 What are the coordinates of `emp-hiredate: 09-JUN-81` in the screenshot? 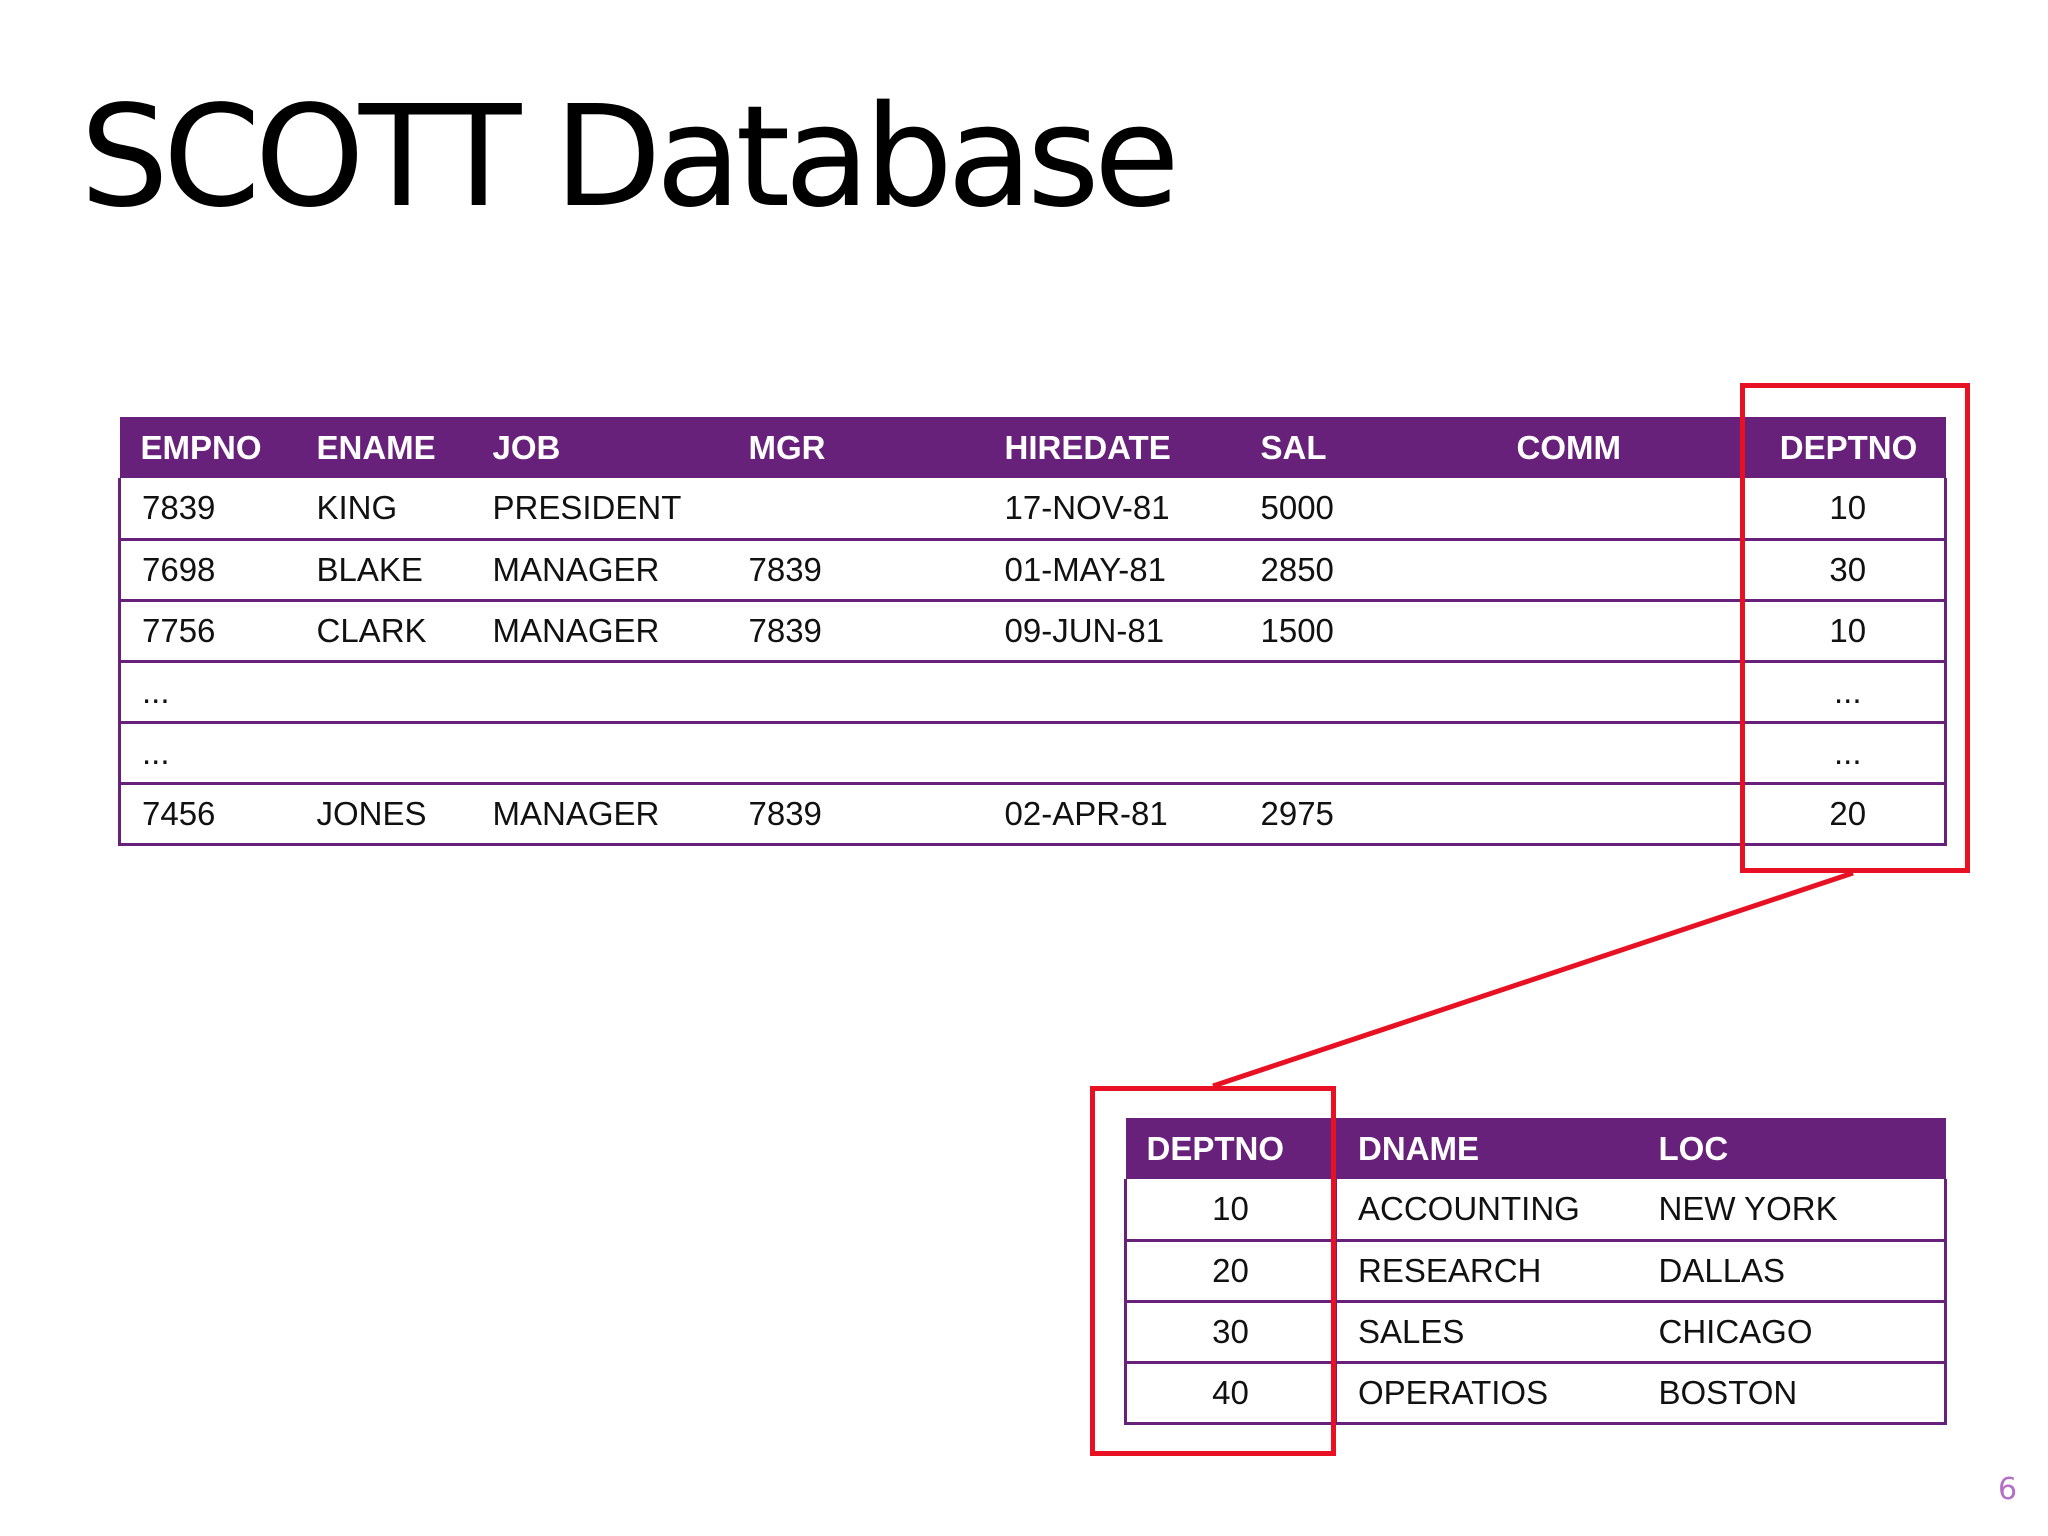 It's located at (1111, 631).